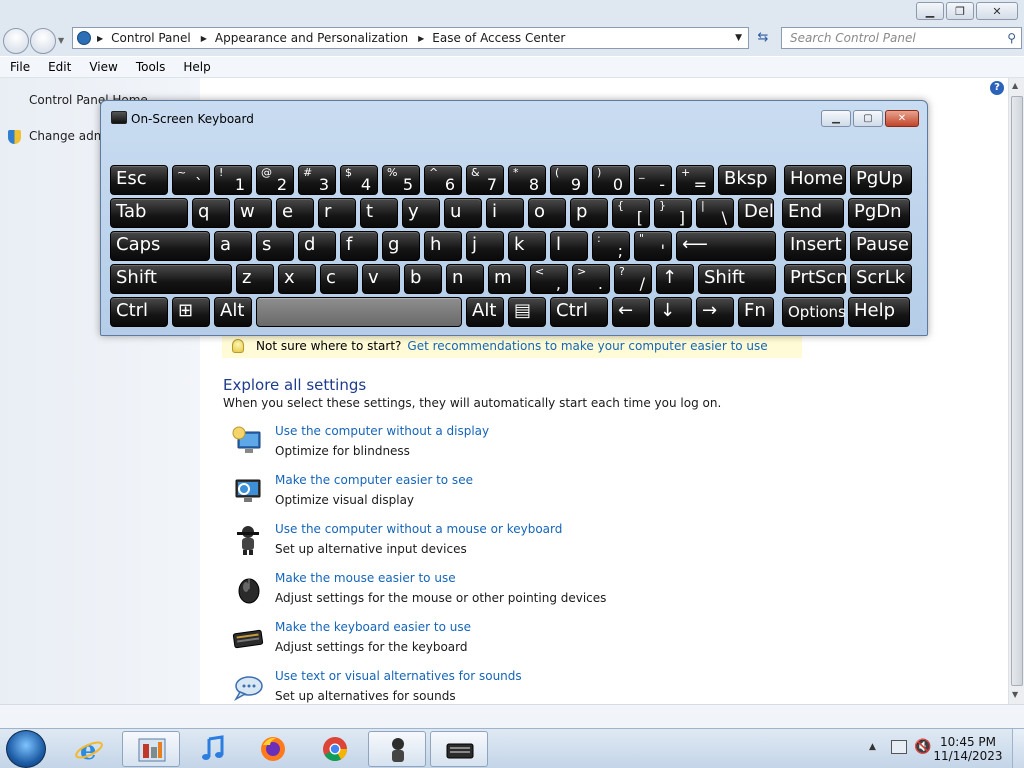  Describe the element at coordinates (359, 312) in the screenshot. I see `key-space` at that location.